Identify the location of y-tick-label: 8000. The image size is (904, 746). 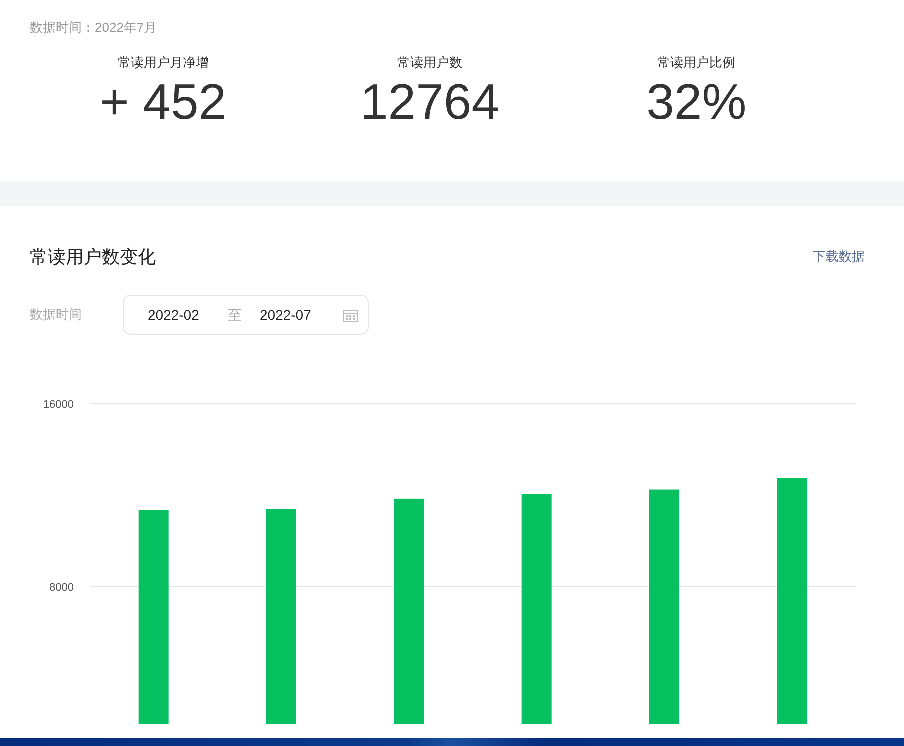
(62, 588).